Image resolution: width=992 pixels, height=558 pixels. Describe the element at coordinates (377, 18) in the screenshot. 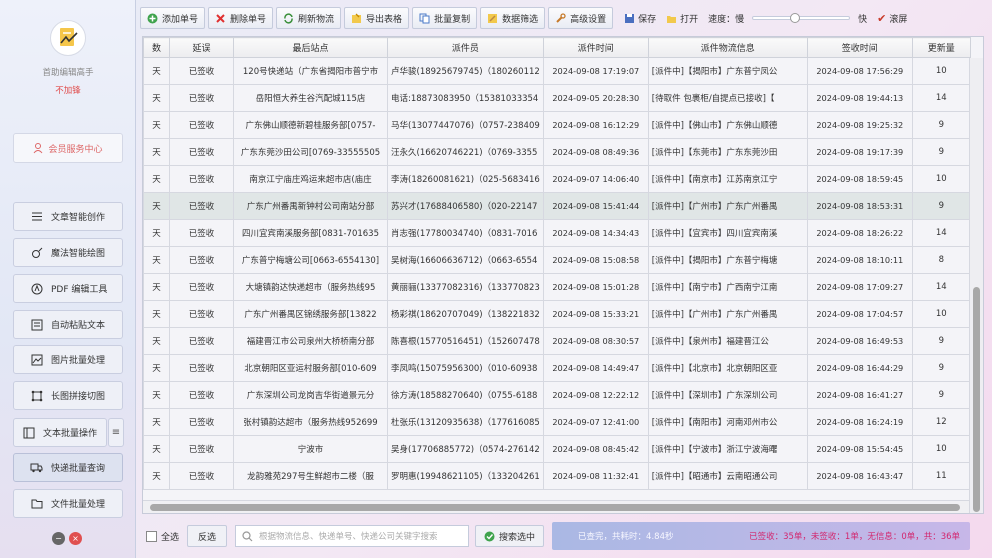

I see `export-table-button: 导出表格` at that location.